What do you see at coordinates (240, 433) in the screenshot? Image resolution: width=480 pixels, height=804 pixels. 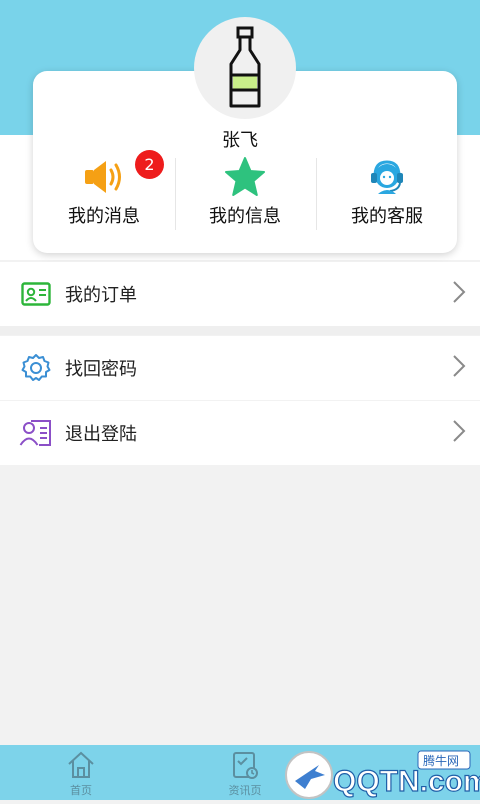 I see `menu-item-logout: 退出登陆` at bounding box center [240, 433].